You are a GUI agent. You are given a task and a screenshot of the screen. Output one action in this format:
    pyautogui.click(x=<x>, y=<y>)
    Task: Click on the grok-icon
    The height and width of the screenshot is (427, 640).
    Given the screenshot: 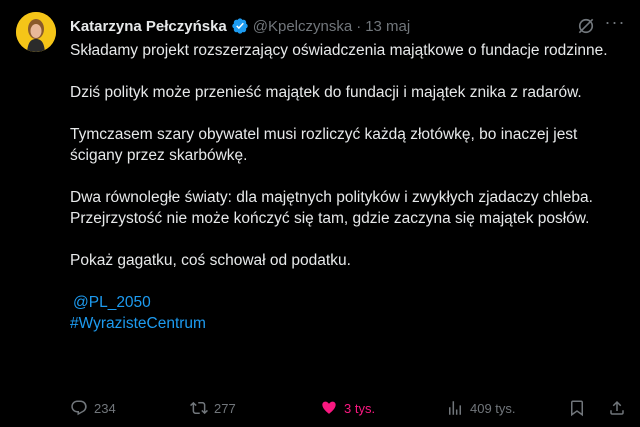 What is the action you would take?
    pyautogui.click(x=586, y=26)
    